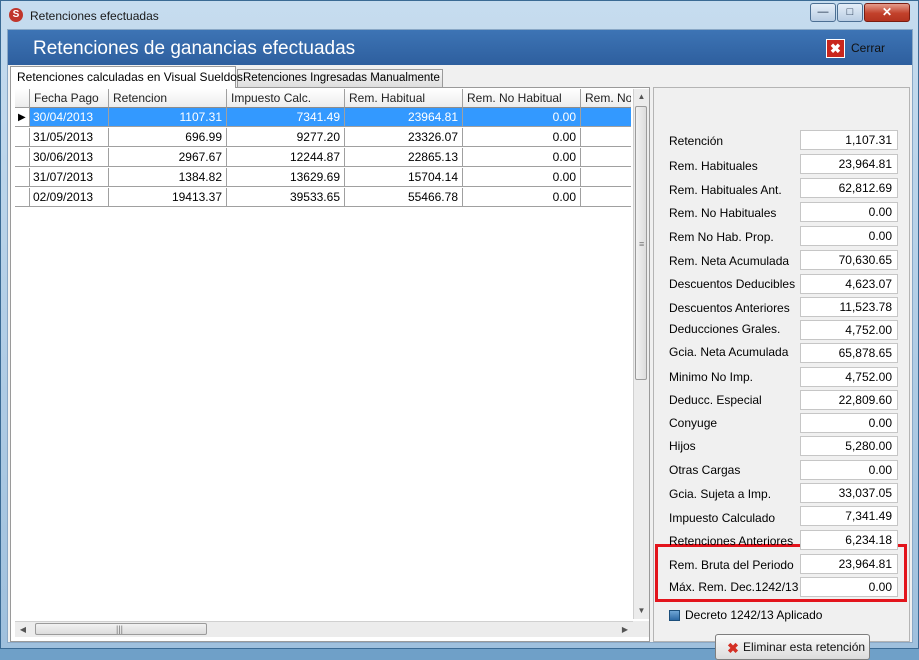 Image resolution: width=919 pixels, height=660 pixels. I want to click on title-bar: S Retenciones efectuadas — □ ✕, so click(459, 15).